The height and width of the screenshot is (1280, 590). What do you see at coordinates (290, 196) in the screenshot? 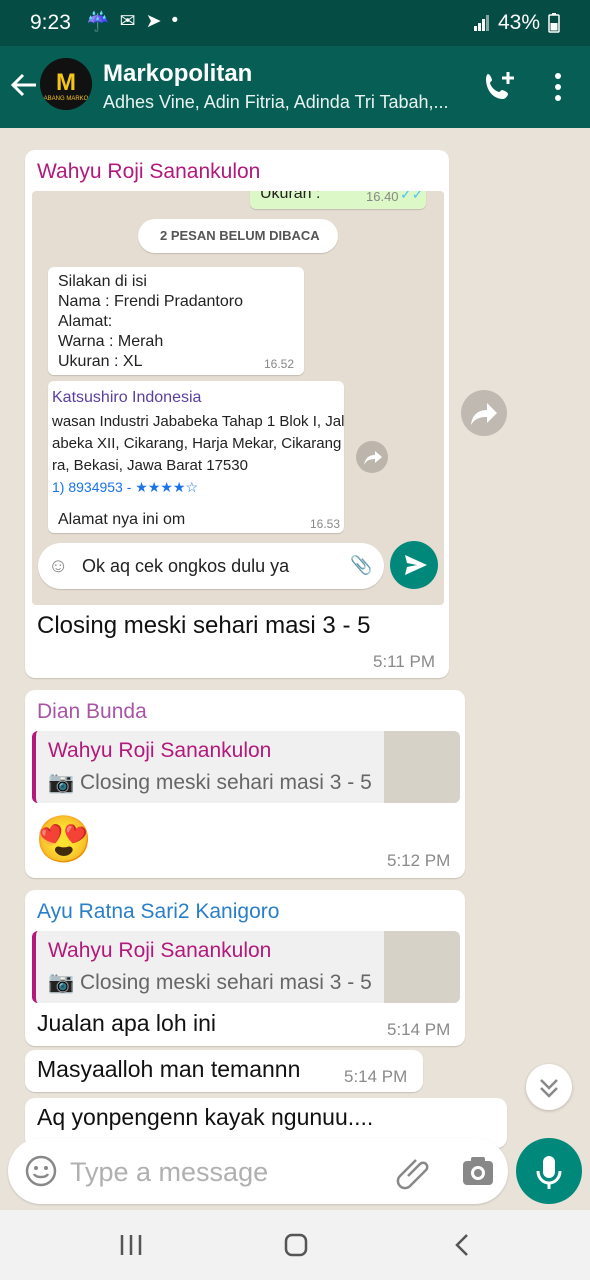
I see `embedded-top-text: Ukuran :` at bounding box center [290, 196].